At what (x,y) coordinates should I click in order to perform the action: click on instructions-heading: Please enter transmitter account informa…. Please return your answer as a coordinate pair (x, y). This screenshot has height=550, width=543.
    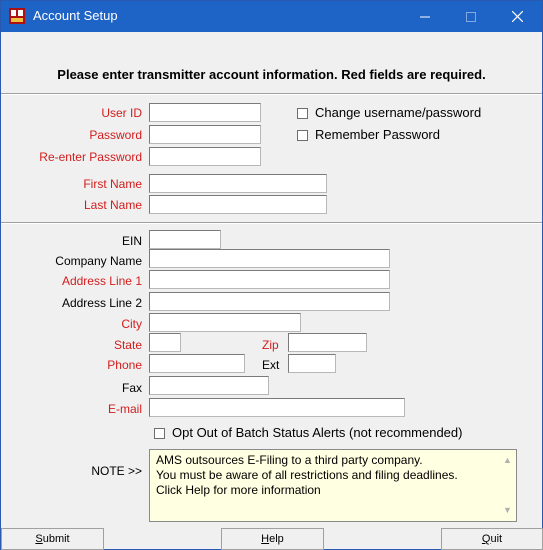
    Looking at the image, I should click on (271, 74).